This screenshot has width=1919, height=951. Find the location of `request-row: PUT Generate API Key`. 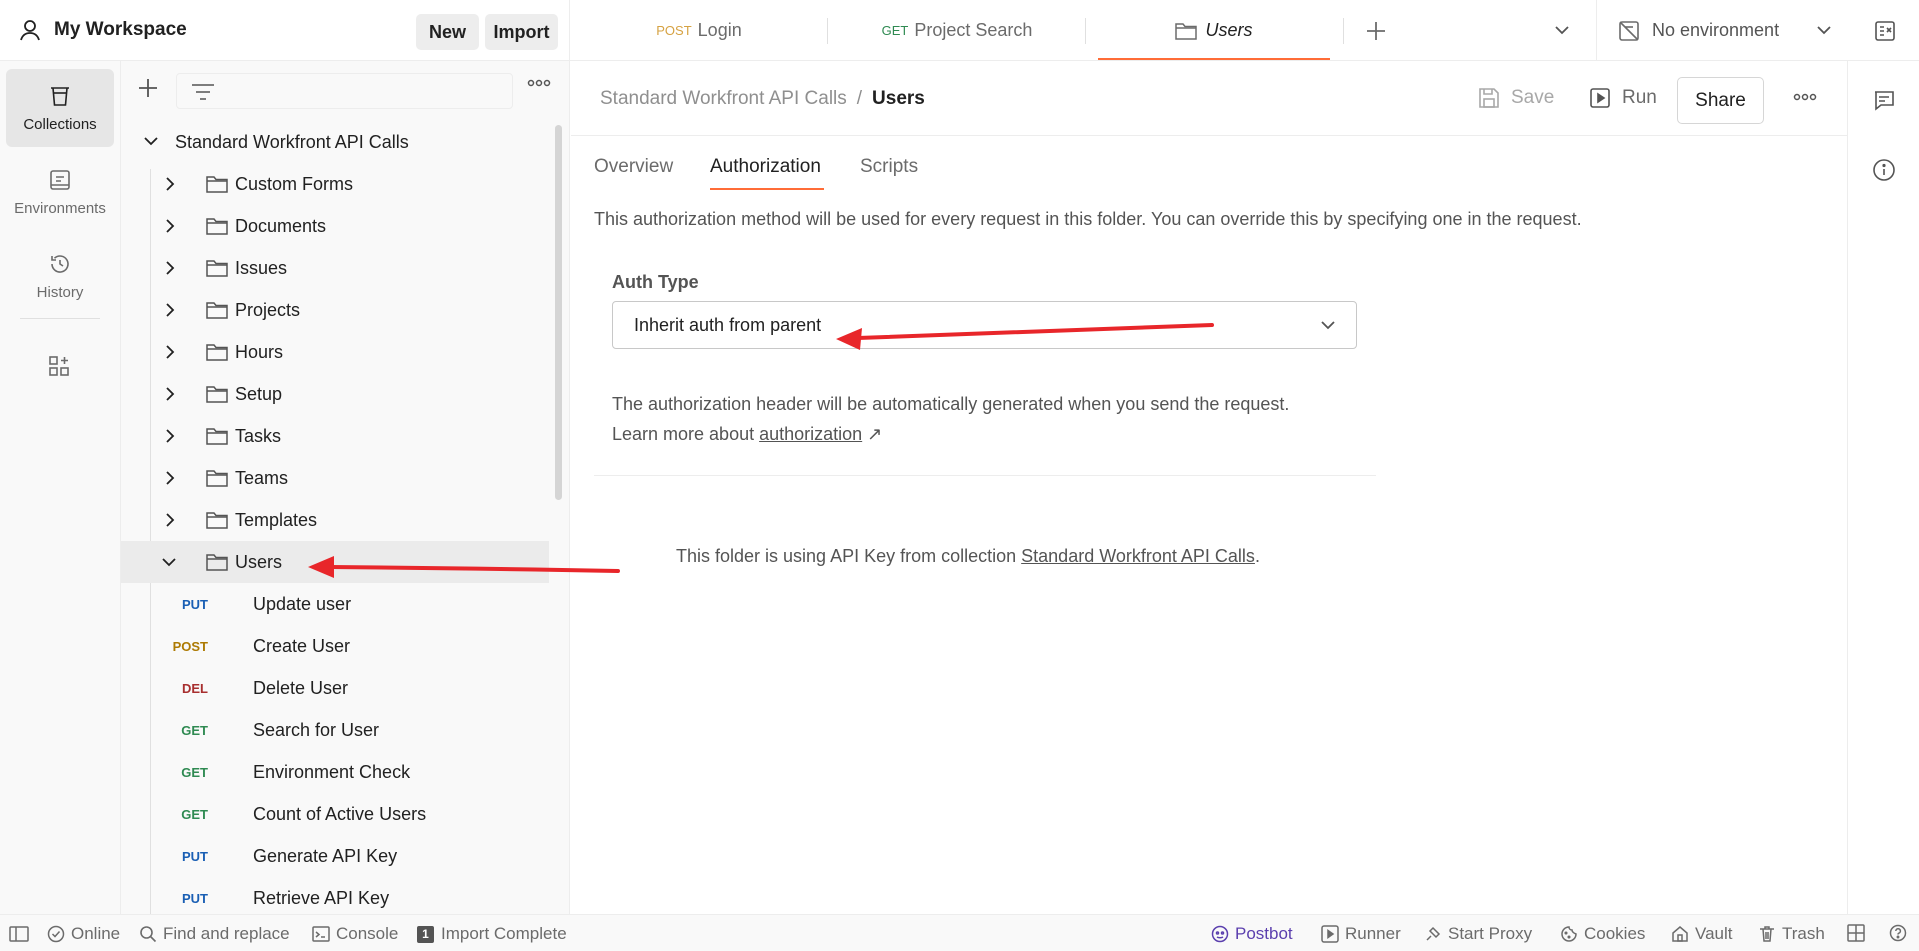

request-row: PUT Generate API Key is located at coordinates (335, 856).